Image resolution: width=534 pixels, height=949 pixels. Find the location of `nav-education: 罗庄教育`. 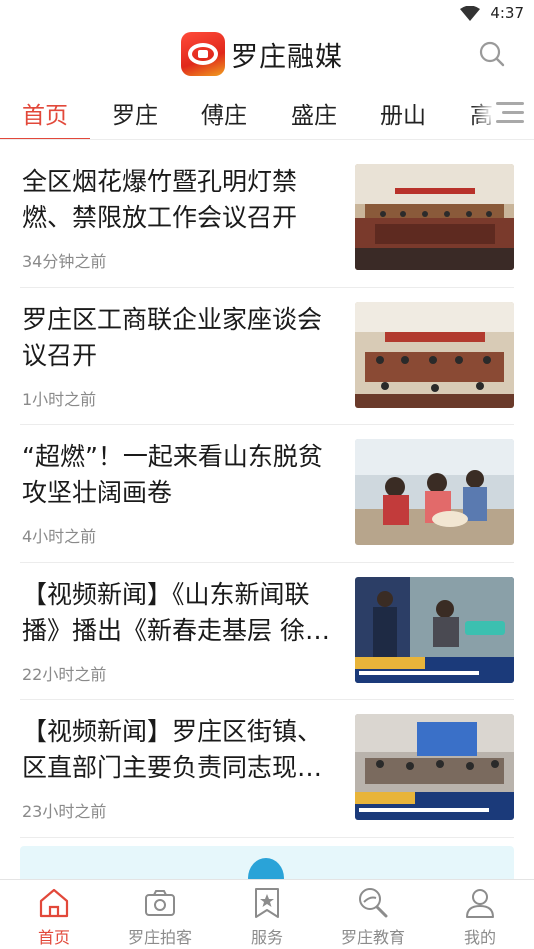

nav-education: 罗庄教育 is located at coordinates (373, 917).